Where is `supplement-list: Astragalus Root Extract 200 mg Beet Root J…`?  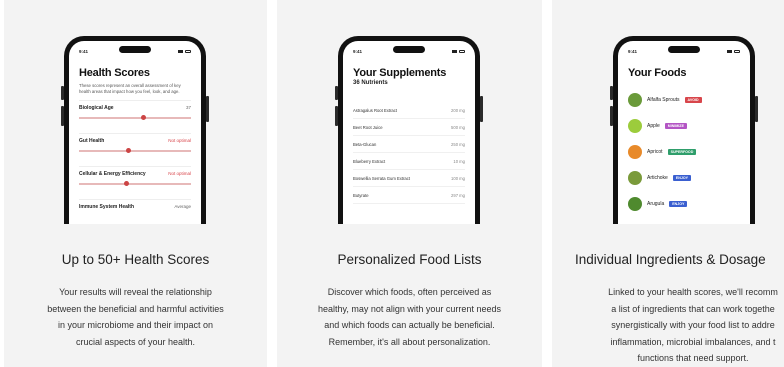
supplement-list: Astragalus Root Extract 200 mg Beet Root J… is located at coordinates (409, 153).